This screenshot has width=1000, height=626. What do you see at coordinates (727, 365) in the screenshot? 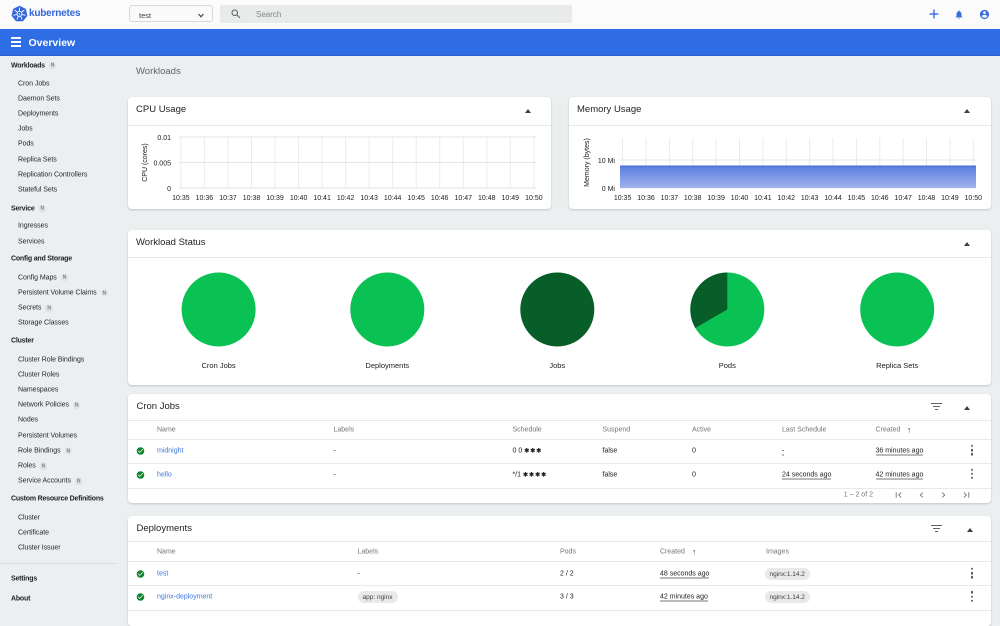
I see `svg-text: Pods` at bounding box center [727, 365].